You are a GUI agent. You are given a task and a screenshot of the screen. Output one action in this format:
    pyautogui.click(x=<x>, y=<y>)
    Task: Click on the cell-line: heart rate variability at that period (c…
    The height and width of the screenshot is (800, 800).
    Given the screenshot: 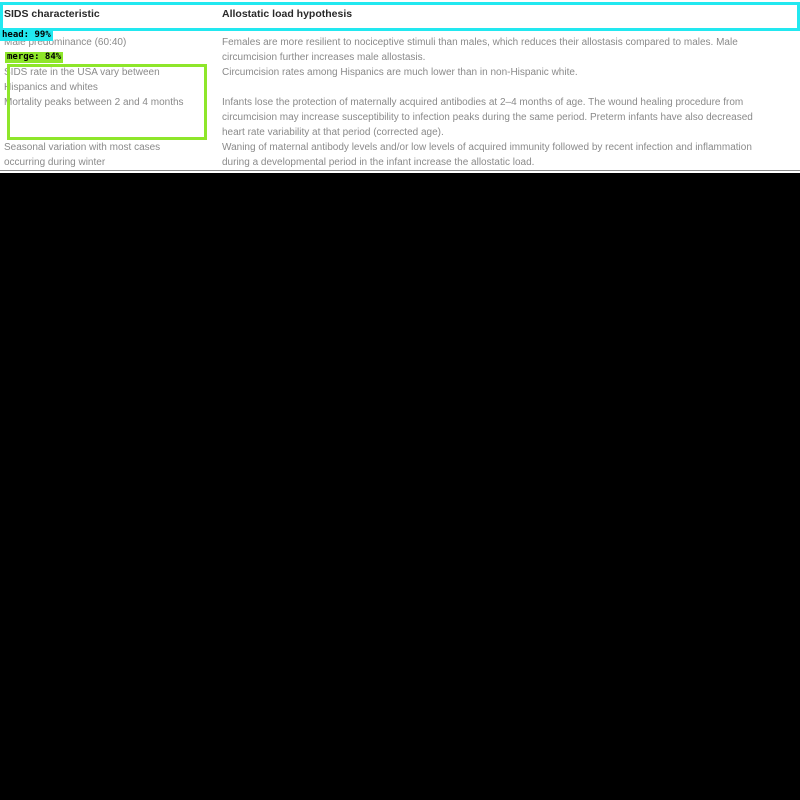 What is the action you would take?
    pyautogui.click(x=333, y=132)
    